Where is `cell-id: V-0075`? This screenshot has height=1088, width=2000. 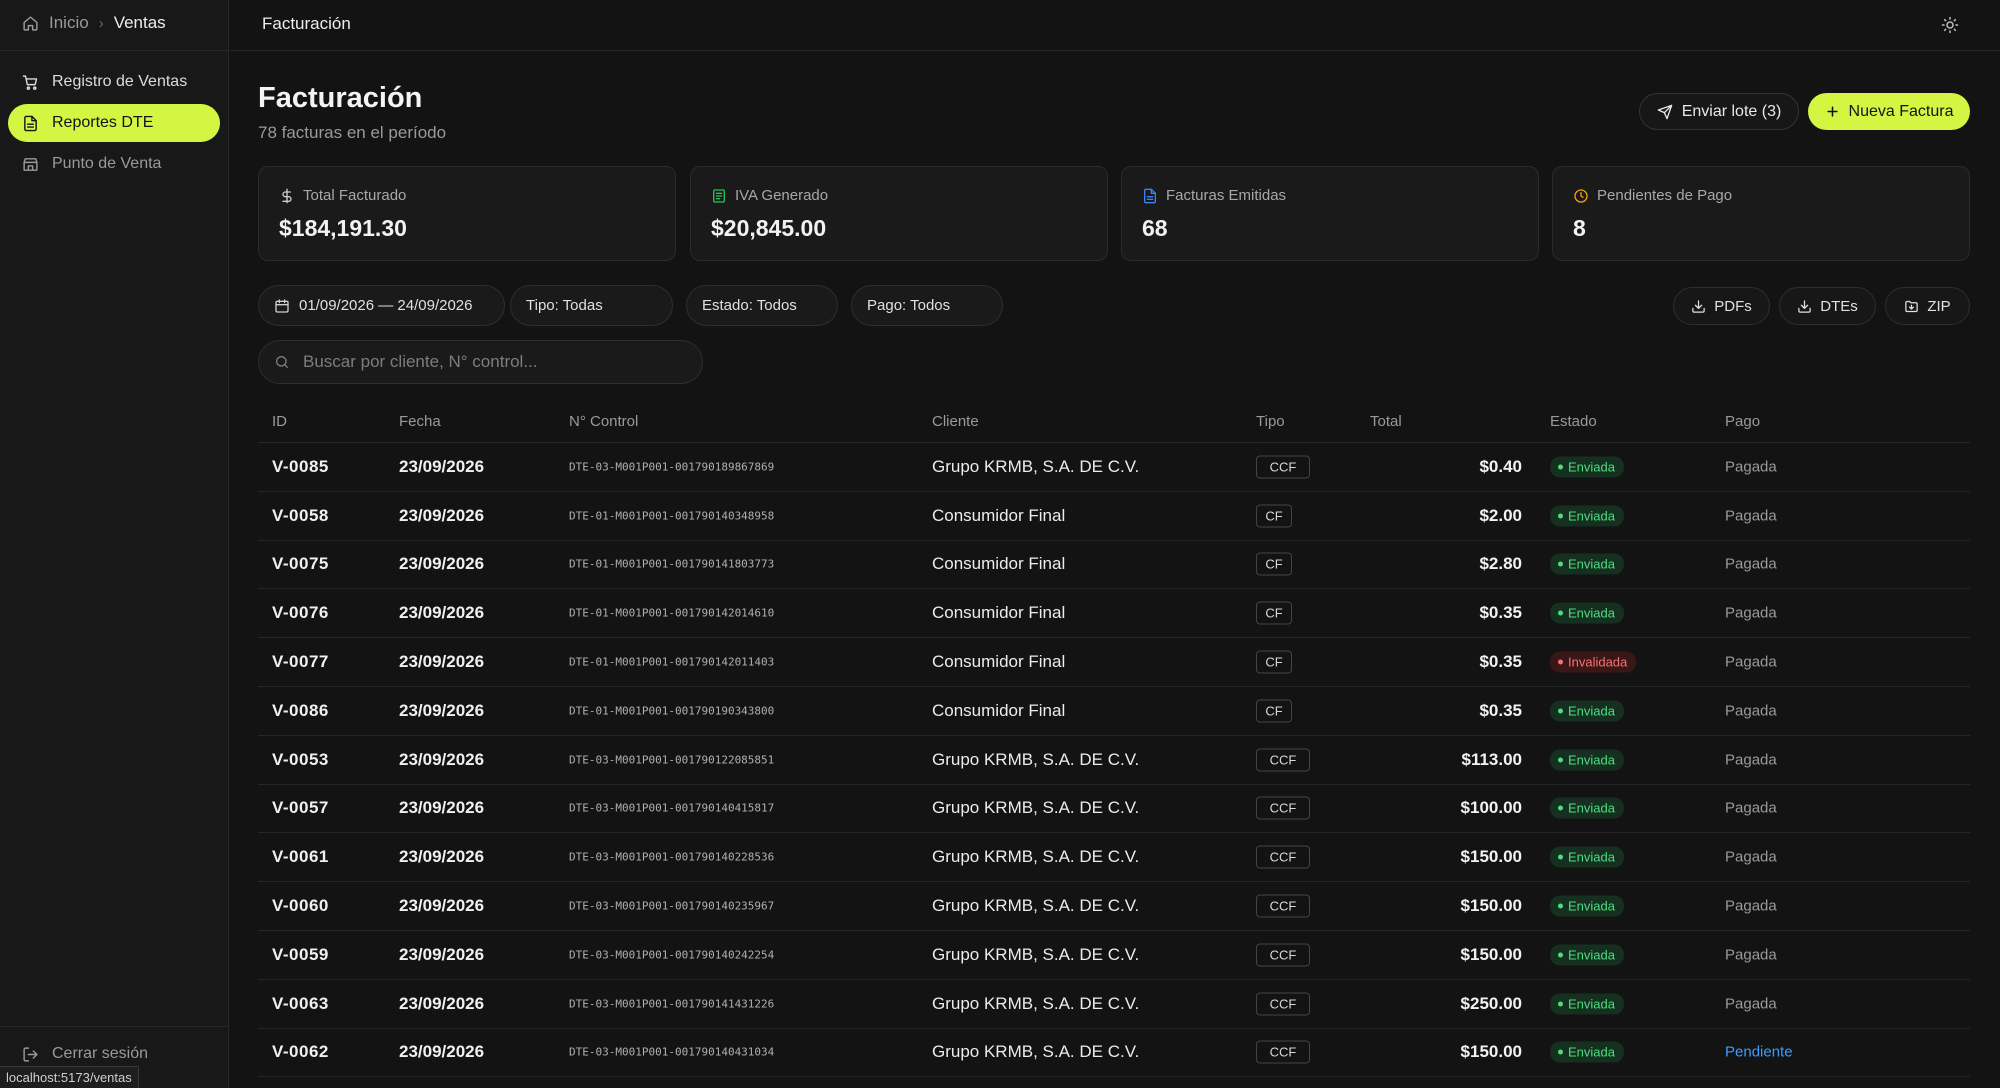
cell-id: V-0075 is located at coordinates (300, 564).